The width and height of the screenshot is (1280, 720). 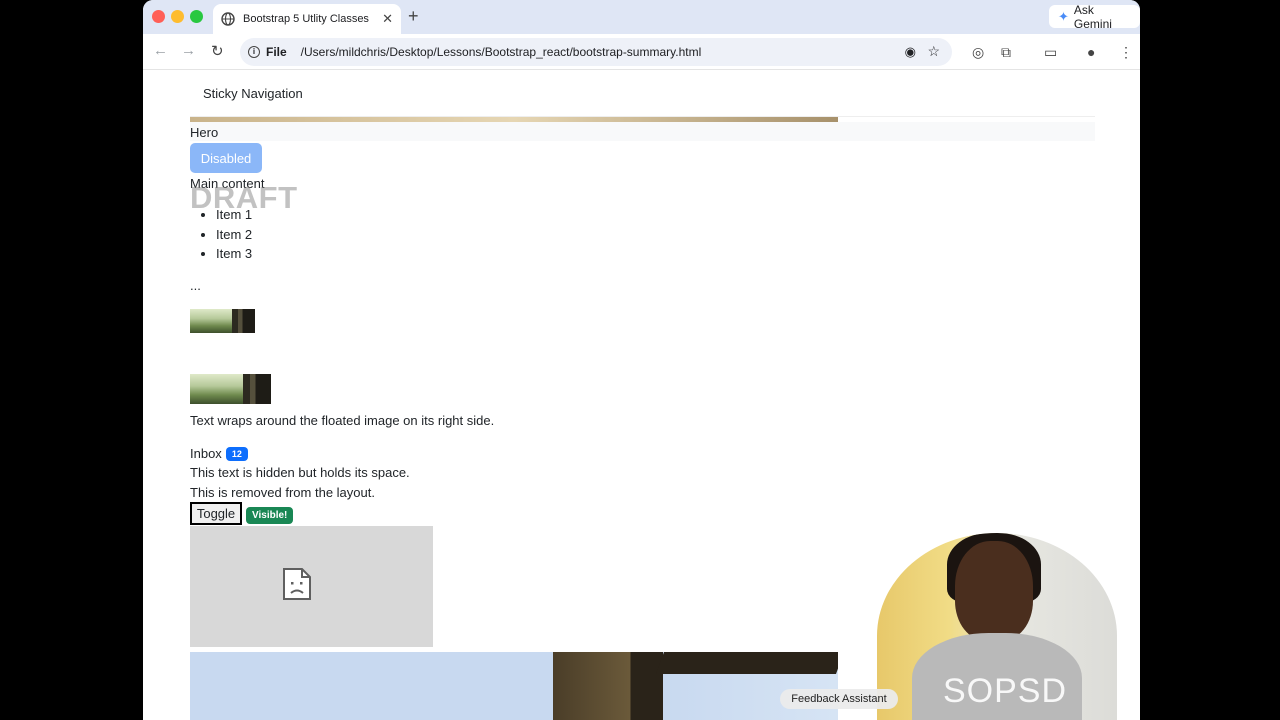 What do you see at coordinates (413, 16) in the screenshot?
I see `new-tab-button: +` at bounding box center [413, 16].